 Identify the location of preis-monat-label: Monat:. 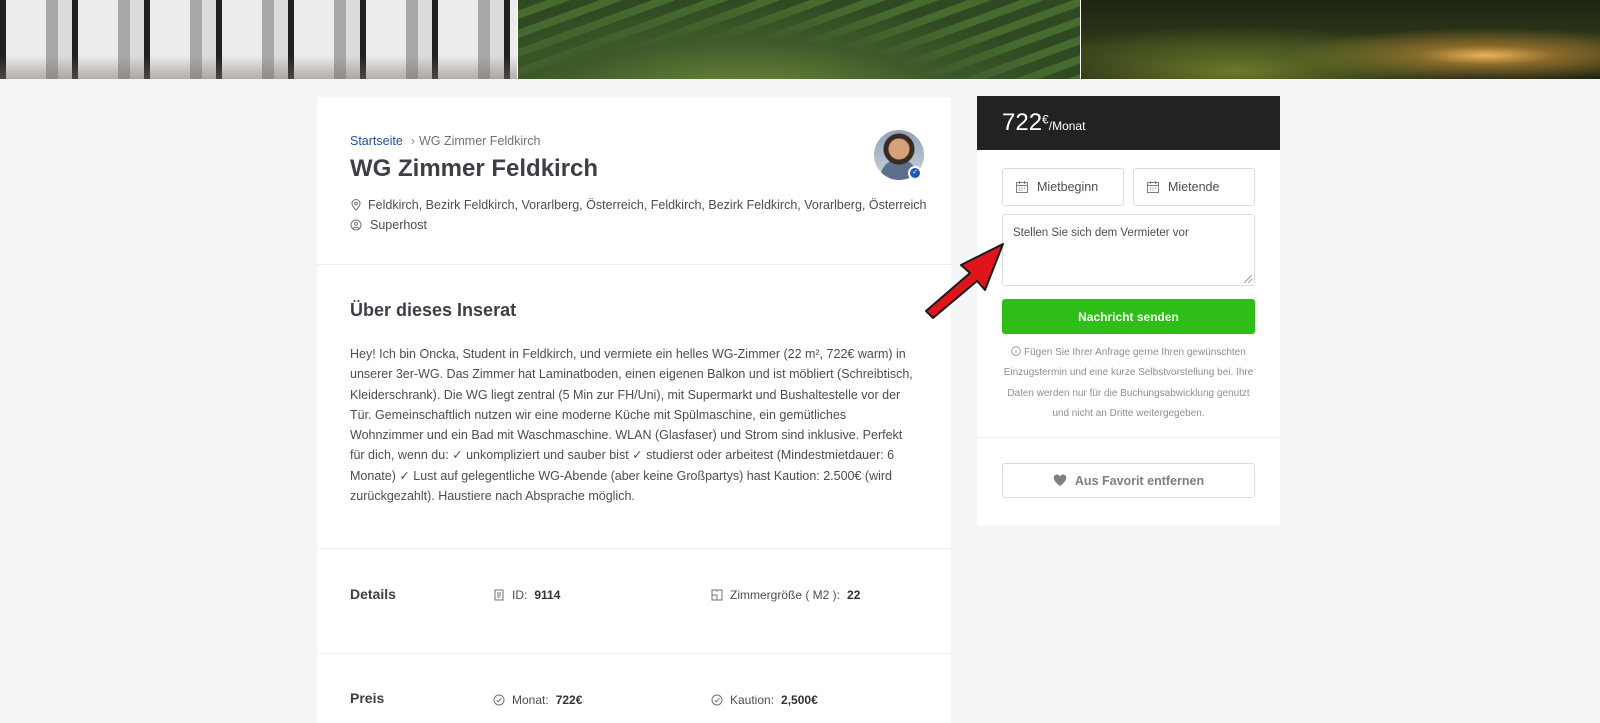
(530, 700).